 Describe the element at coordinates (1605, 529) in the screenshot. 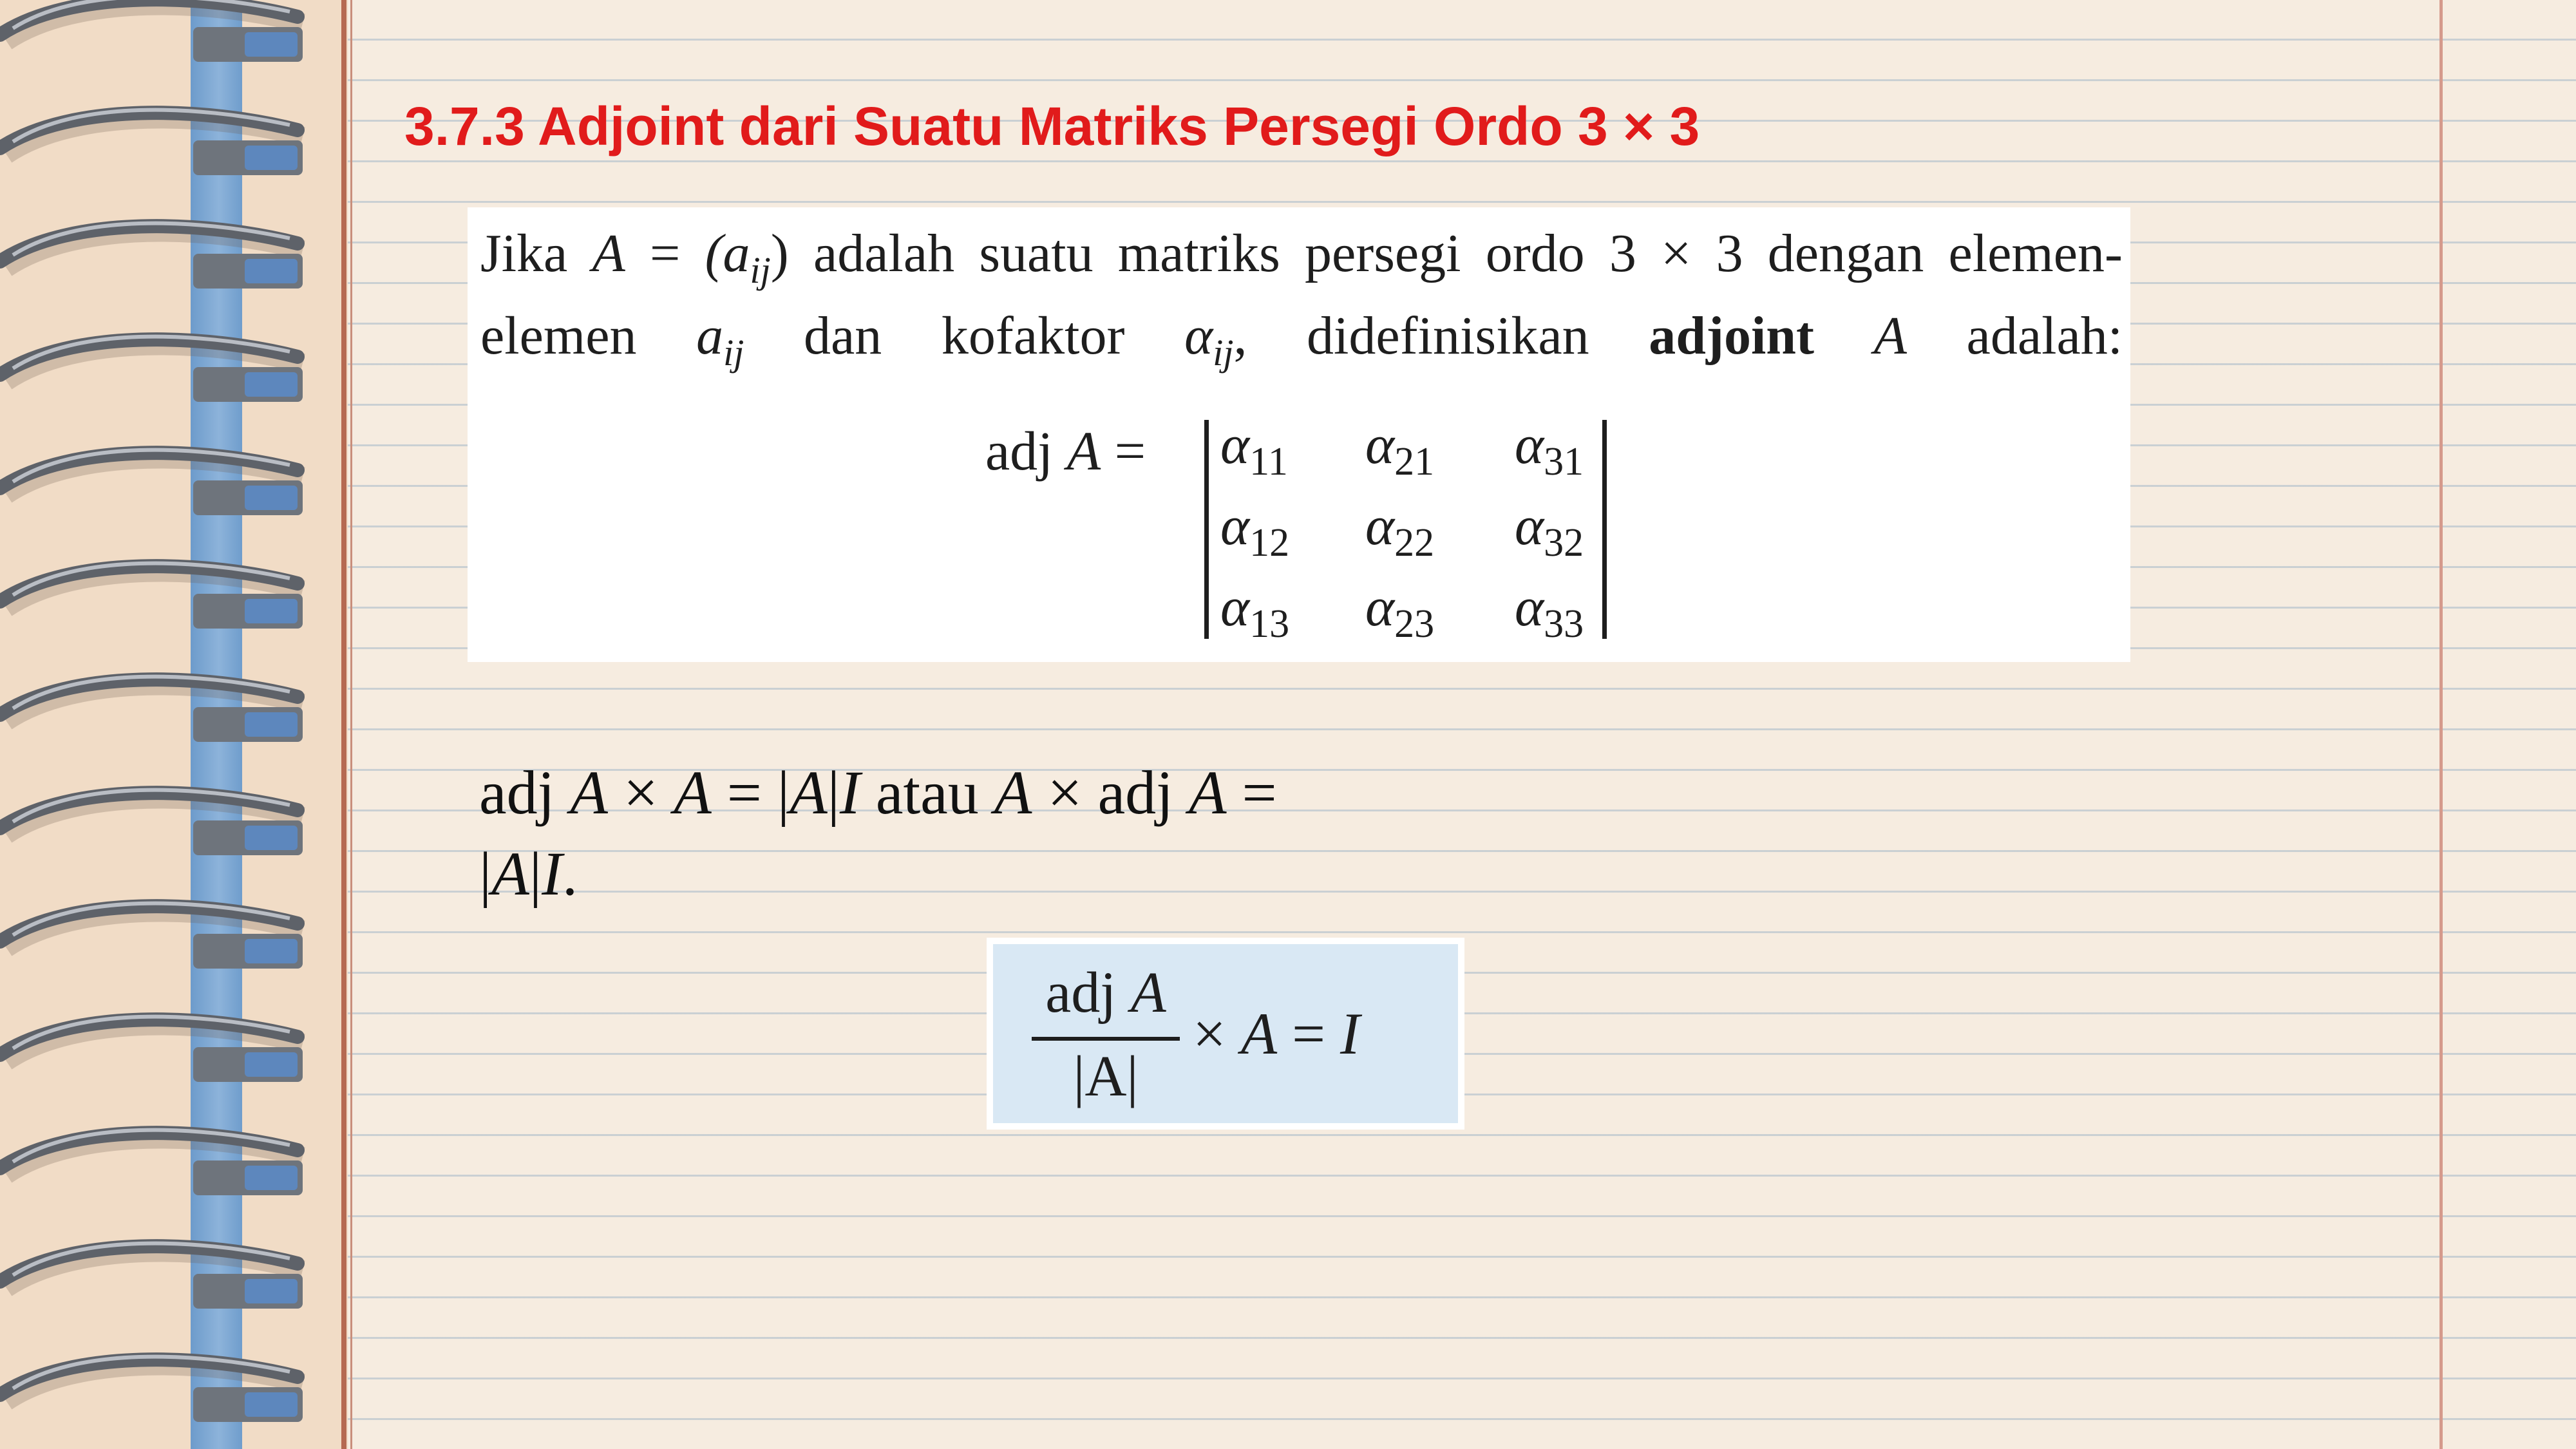

I see `matrix-right-bar` at that location.